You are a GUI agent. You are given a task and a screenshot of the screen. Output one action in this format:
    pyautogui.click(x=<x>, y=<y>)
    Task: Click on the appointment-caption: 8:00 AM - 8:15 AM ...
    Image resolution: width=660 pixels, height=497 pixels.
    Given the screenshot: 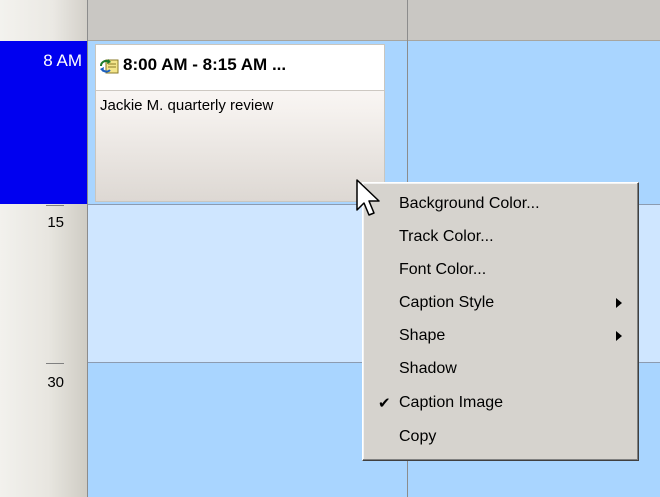 What is the action you would take?
    pyautogui.click(x=240, y=68)
    